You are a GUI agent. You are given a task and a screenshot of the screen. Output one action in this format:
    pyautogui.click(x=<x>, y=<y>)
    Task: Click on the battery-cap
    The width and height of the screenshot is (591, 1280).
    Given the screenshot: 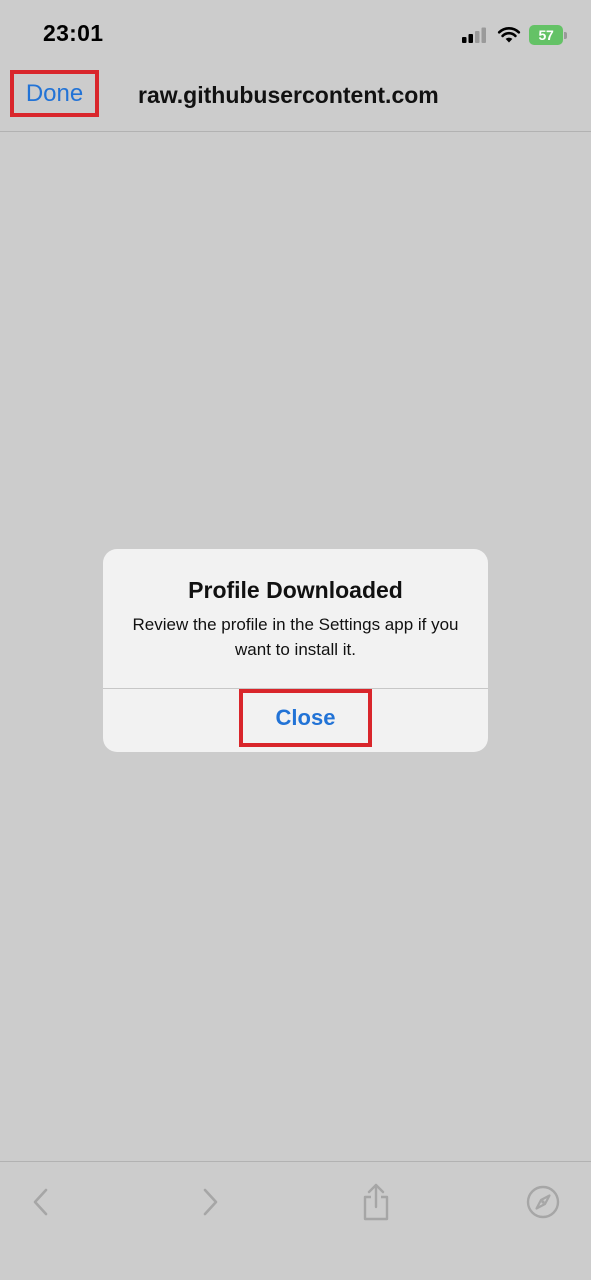 What is the action you would take?
    pyautogui.click(x=565, y=35)
    